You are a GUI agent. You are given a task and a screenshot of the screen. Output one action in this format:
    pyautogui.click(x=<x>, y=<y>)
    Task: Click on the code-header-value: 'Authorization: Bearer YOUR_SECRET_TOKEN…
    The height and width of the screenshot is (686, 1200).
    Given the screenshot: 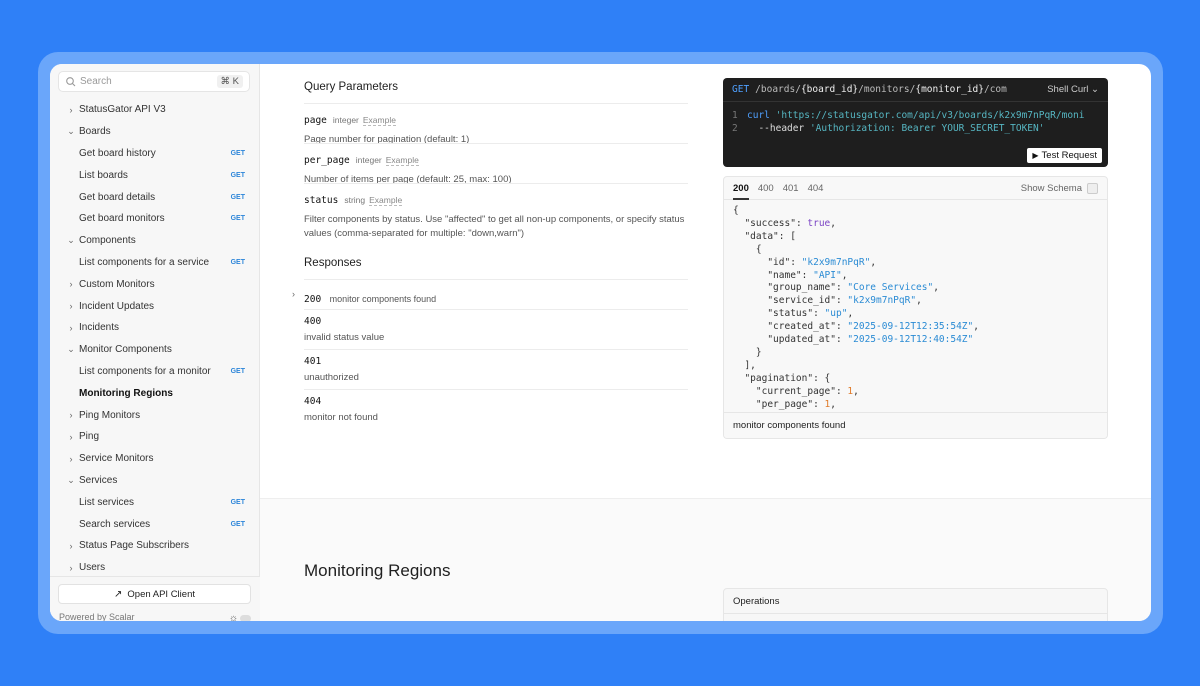 What is the action you would take?
    pyautogui.click(x=927, y=128)
    